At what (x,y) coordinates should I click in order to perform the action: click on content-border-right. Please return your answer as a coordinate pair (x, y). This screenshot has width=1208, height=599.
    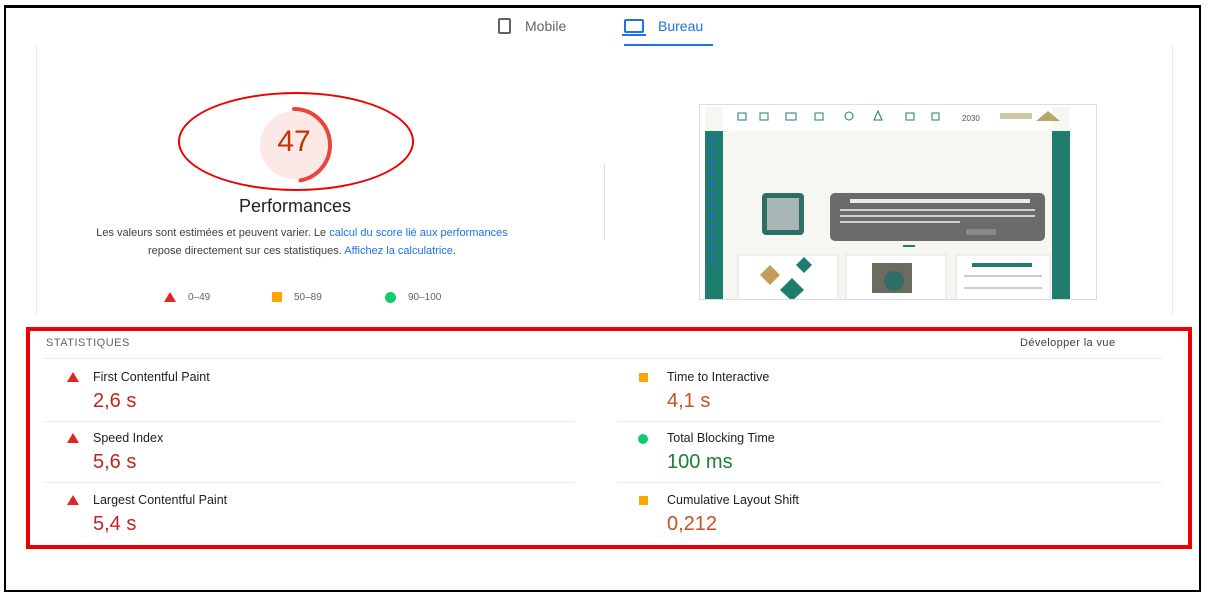
    Looking at the image, I should click on (1172, 181).